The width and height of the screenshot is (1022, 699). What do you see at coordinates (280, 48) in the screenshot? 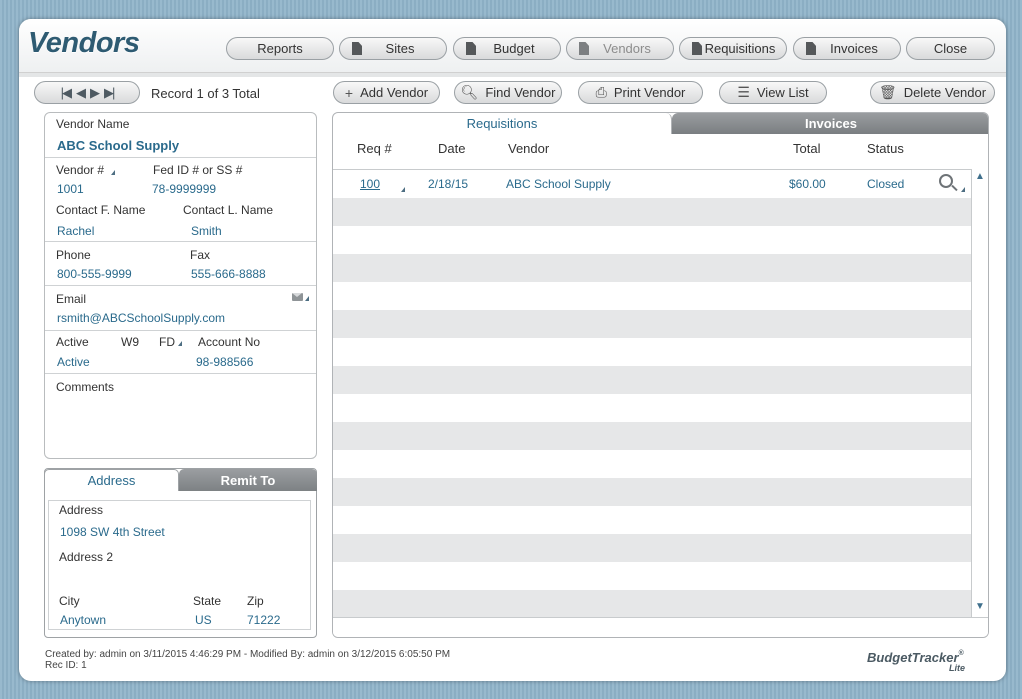
I see `reports-button: Reports` at bounding box center [280, 48].